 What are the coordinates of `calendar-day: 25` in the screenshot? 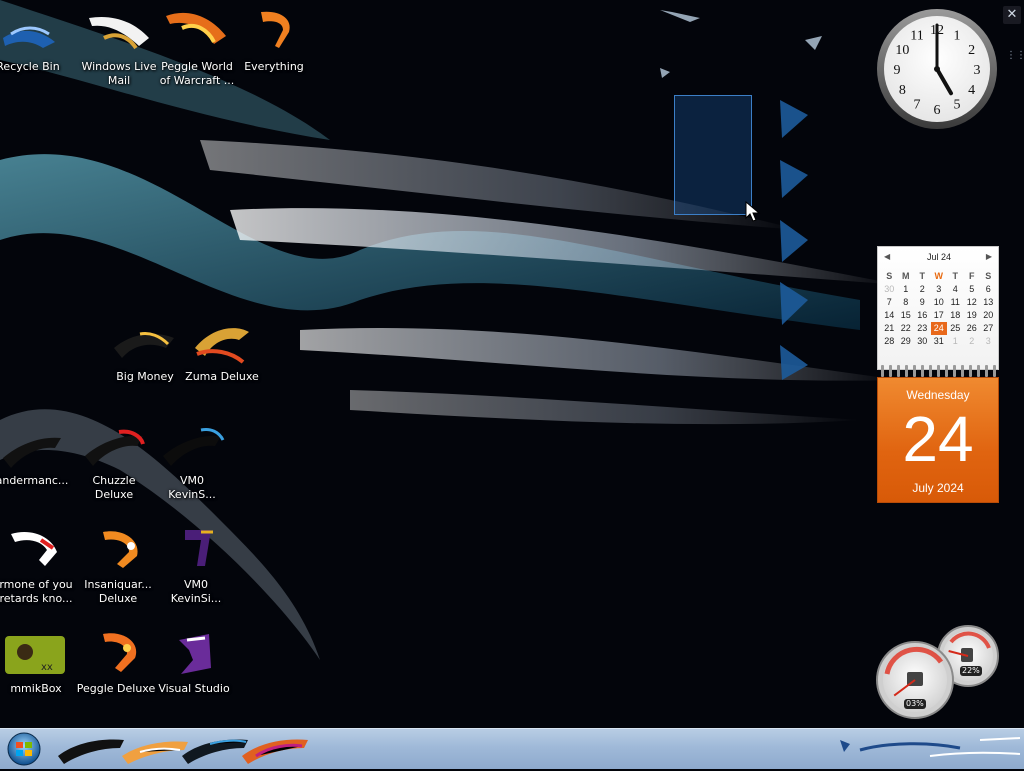 It's located at (955, 328).